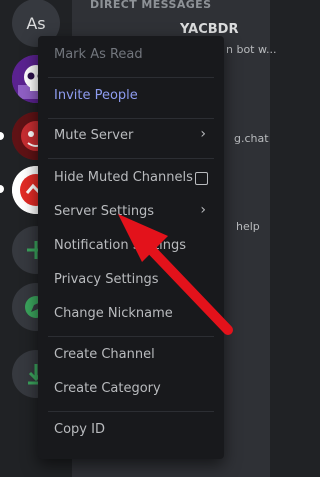  What do you see at coordinates (201, 178) in the screenshot?
I see `hide-muted-checkbox` at bounding box center [201, 178].